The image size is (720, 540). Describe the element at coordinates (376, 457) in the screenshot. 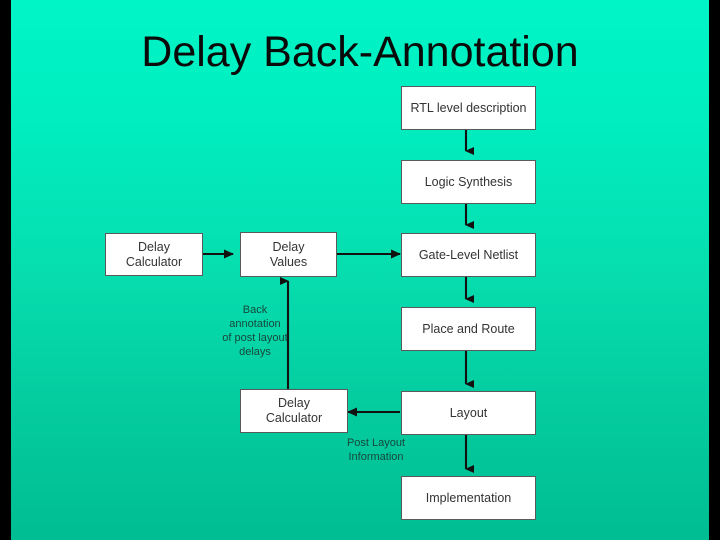

I see `note-line-2: Information` at that location.